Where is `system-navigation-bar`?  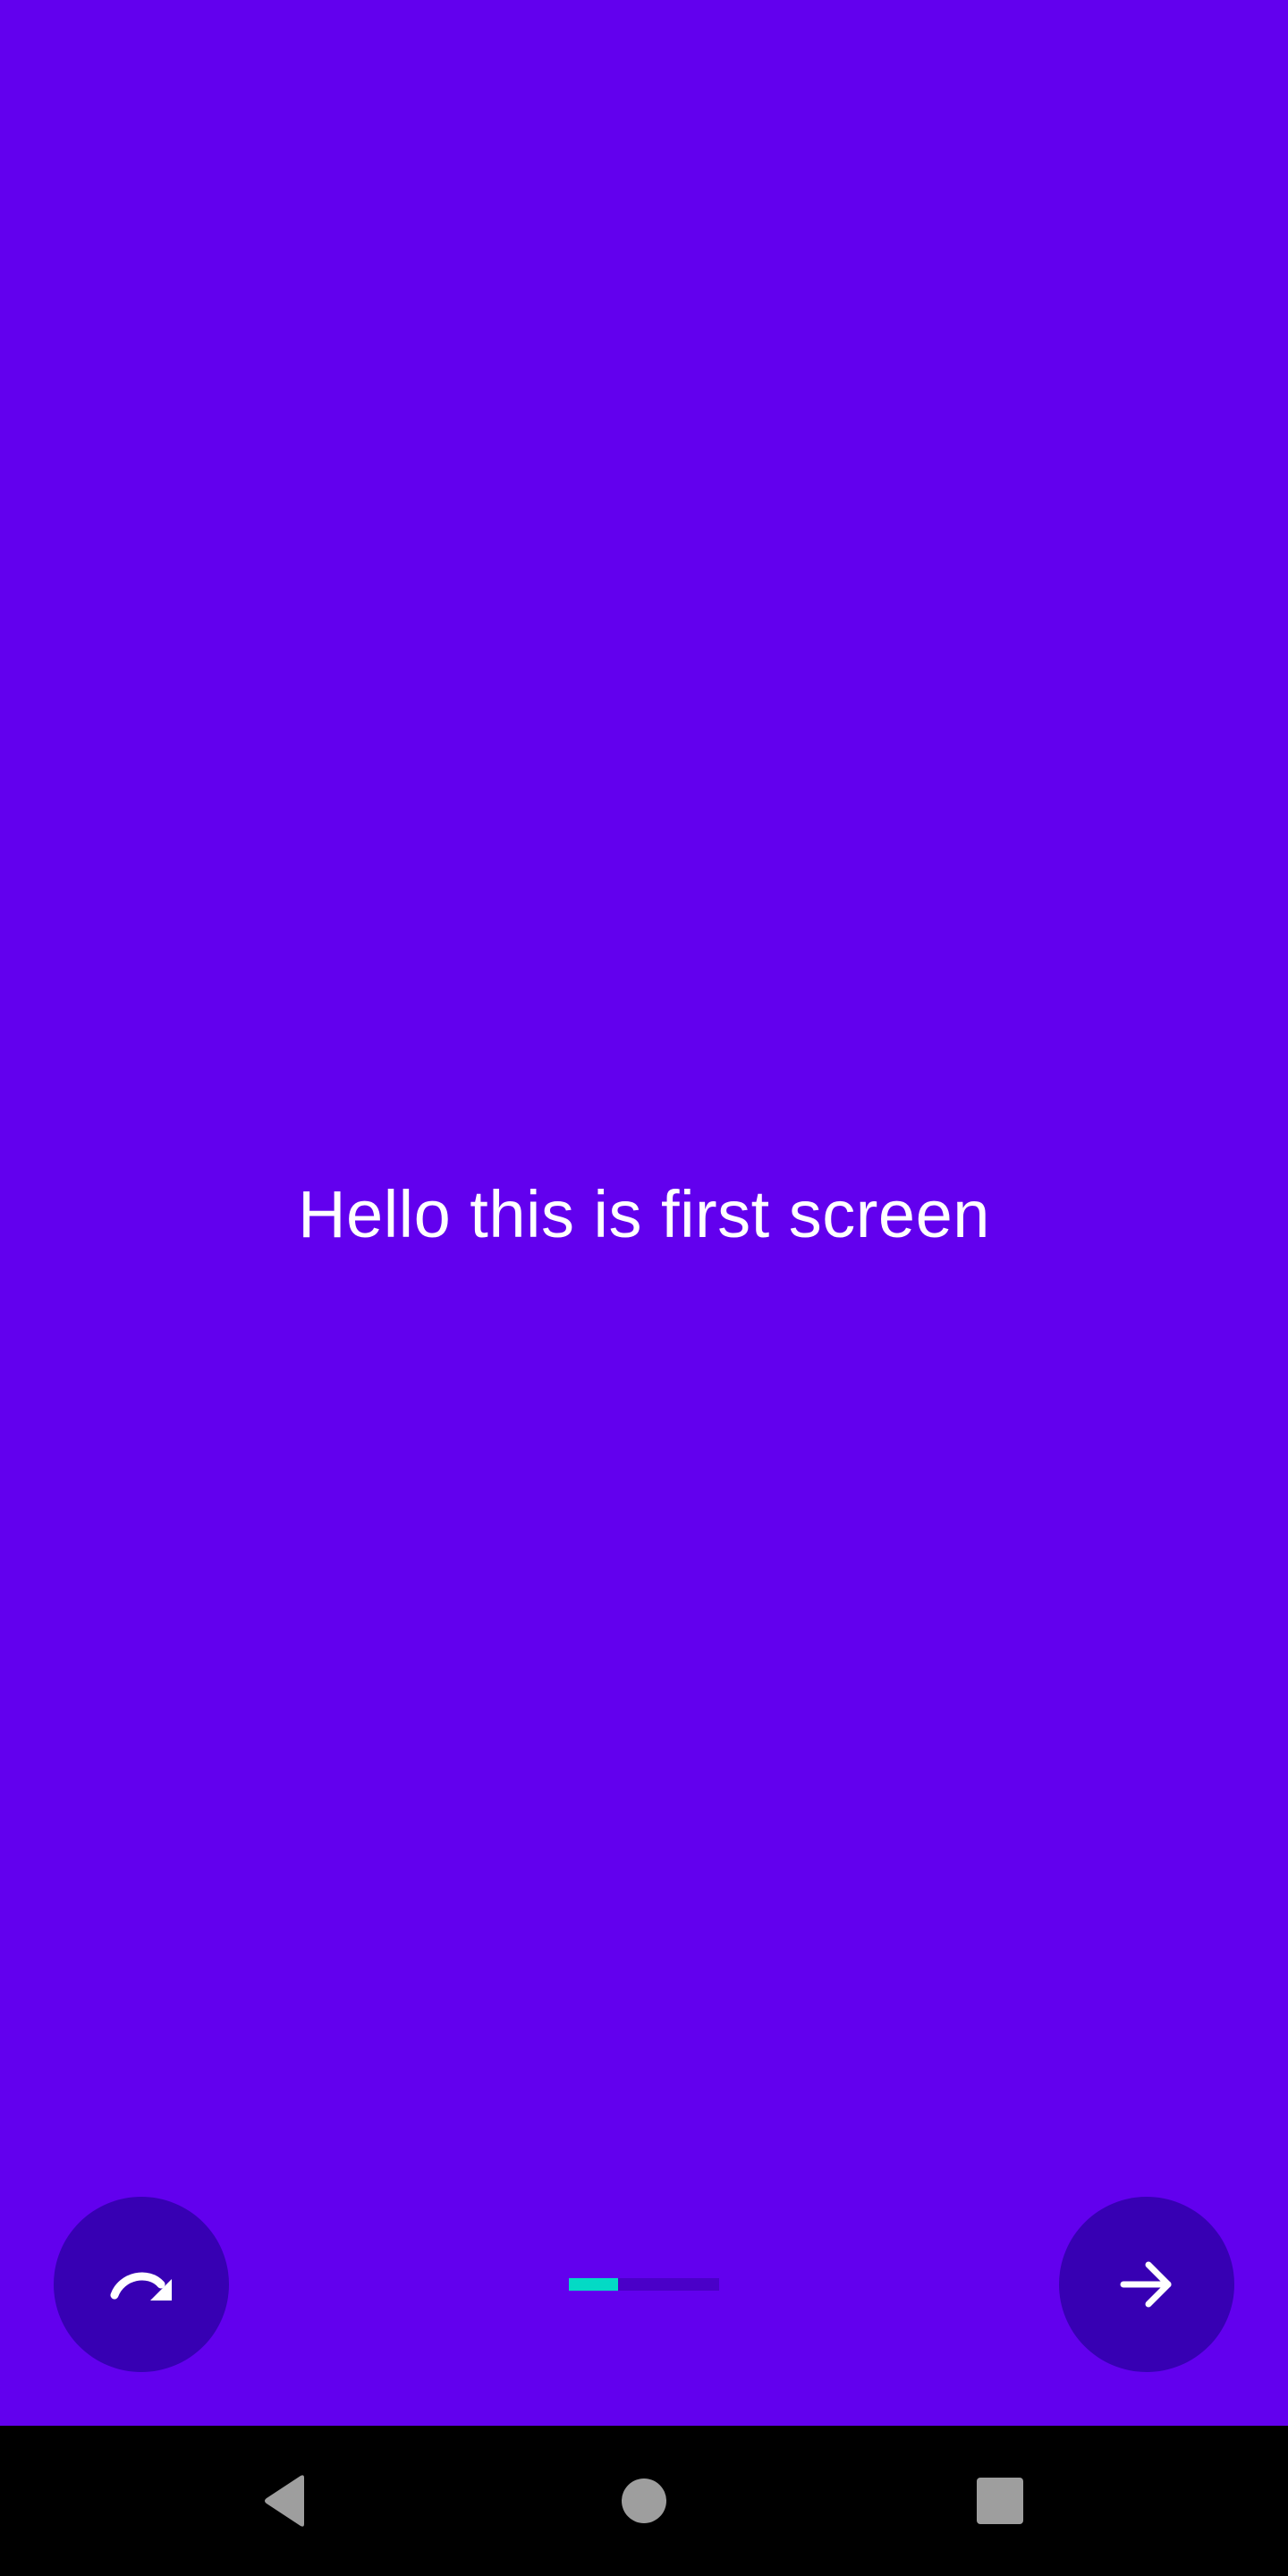 system-navigation-bar is located at coordinates (644, 2501).